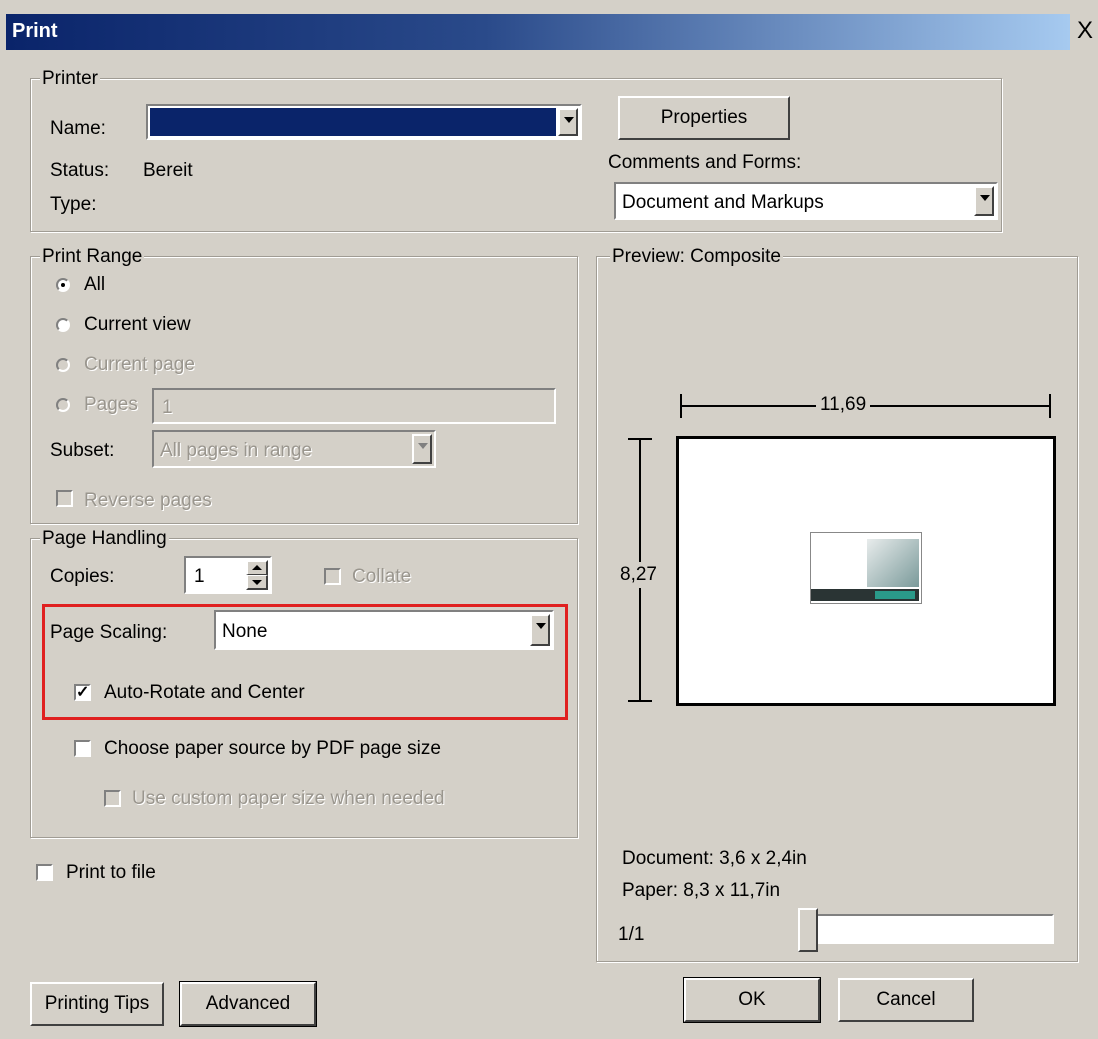 This screenshot has height=1039, width=1098. Describe the element at coordinates (137, 324) in the screenshot. I see `radio-current-view-label: Current view` at that location.